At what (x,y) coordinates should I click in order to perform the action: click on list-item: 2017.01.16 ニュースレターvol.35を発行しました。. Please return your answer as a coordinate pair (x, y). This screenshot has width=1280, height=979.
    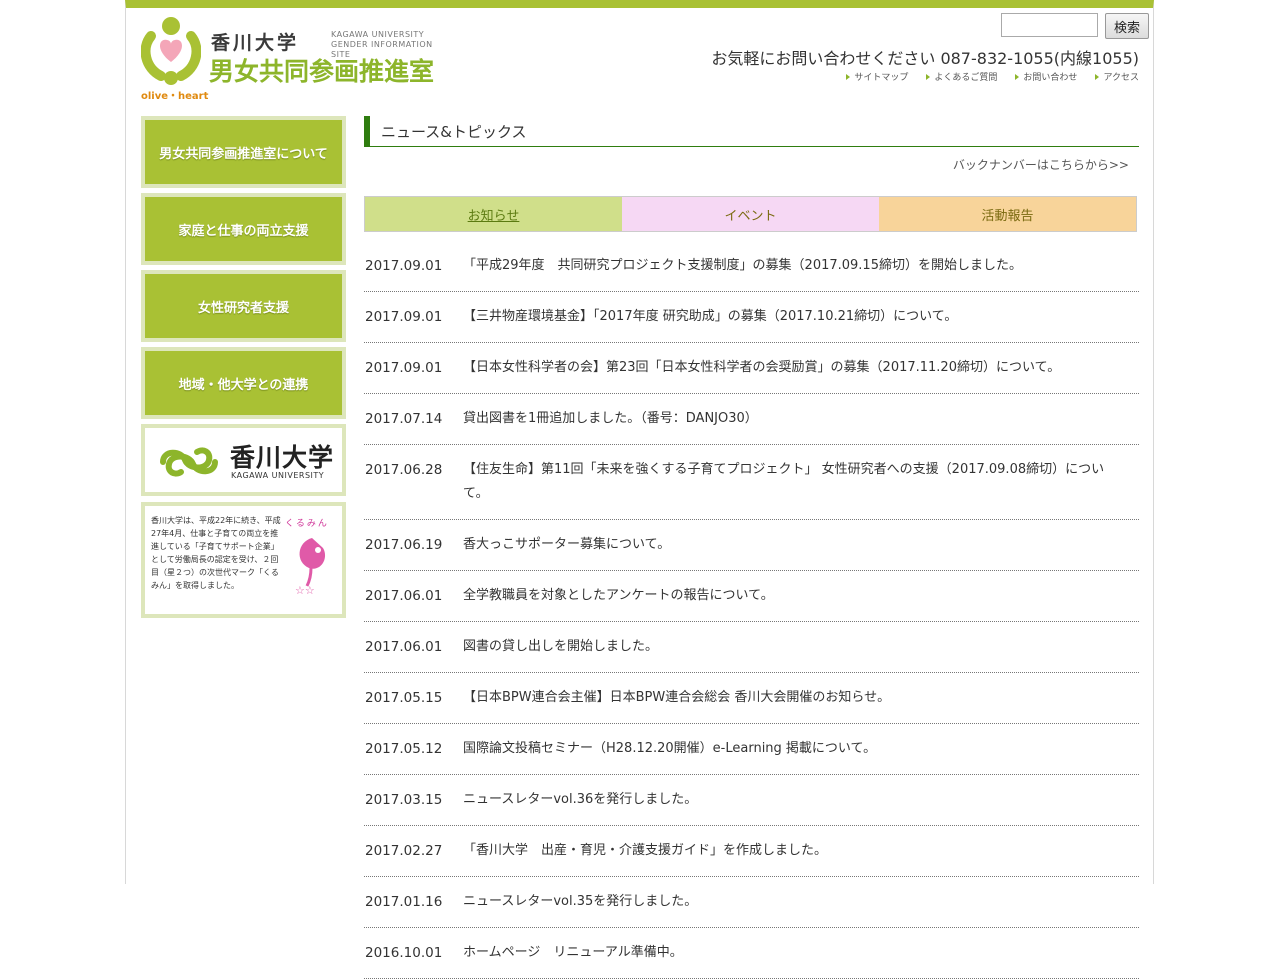
    Looking at the image, I should click on (751, 902).